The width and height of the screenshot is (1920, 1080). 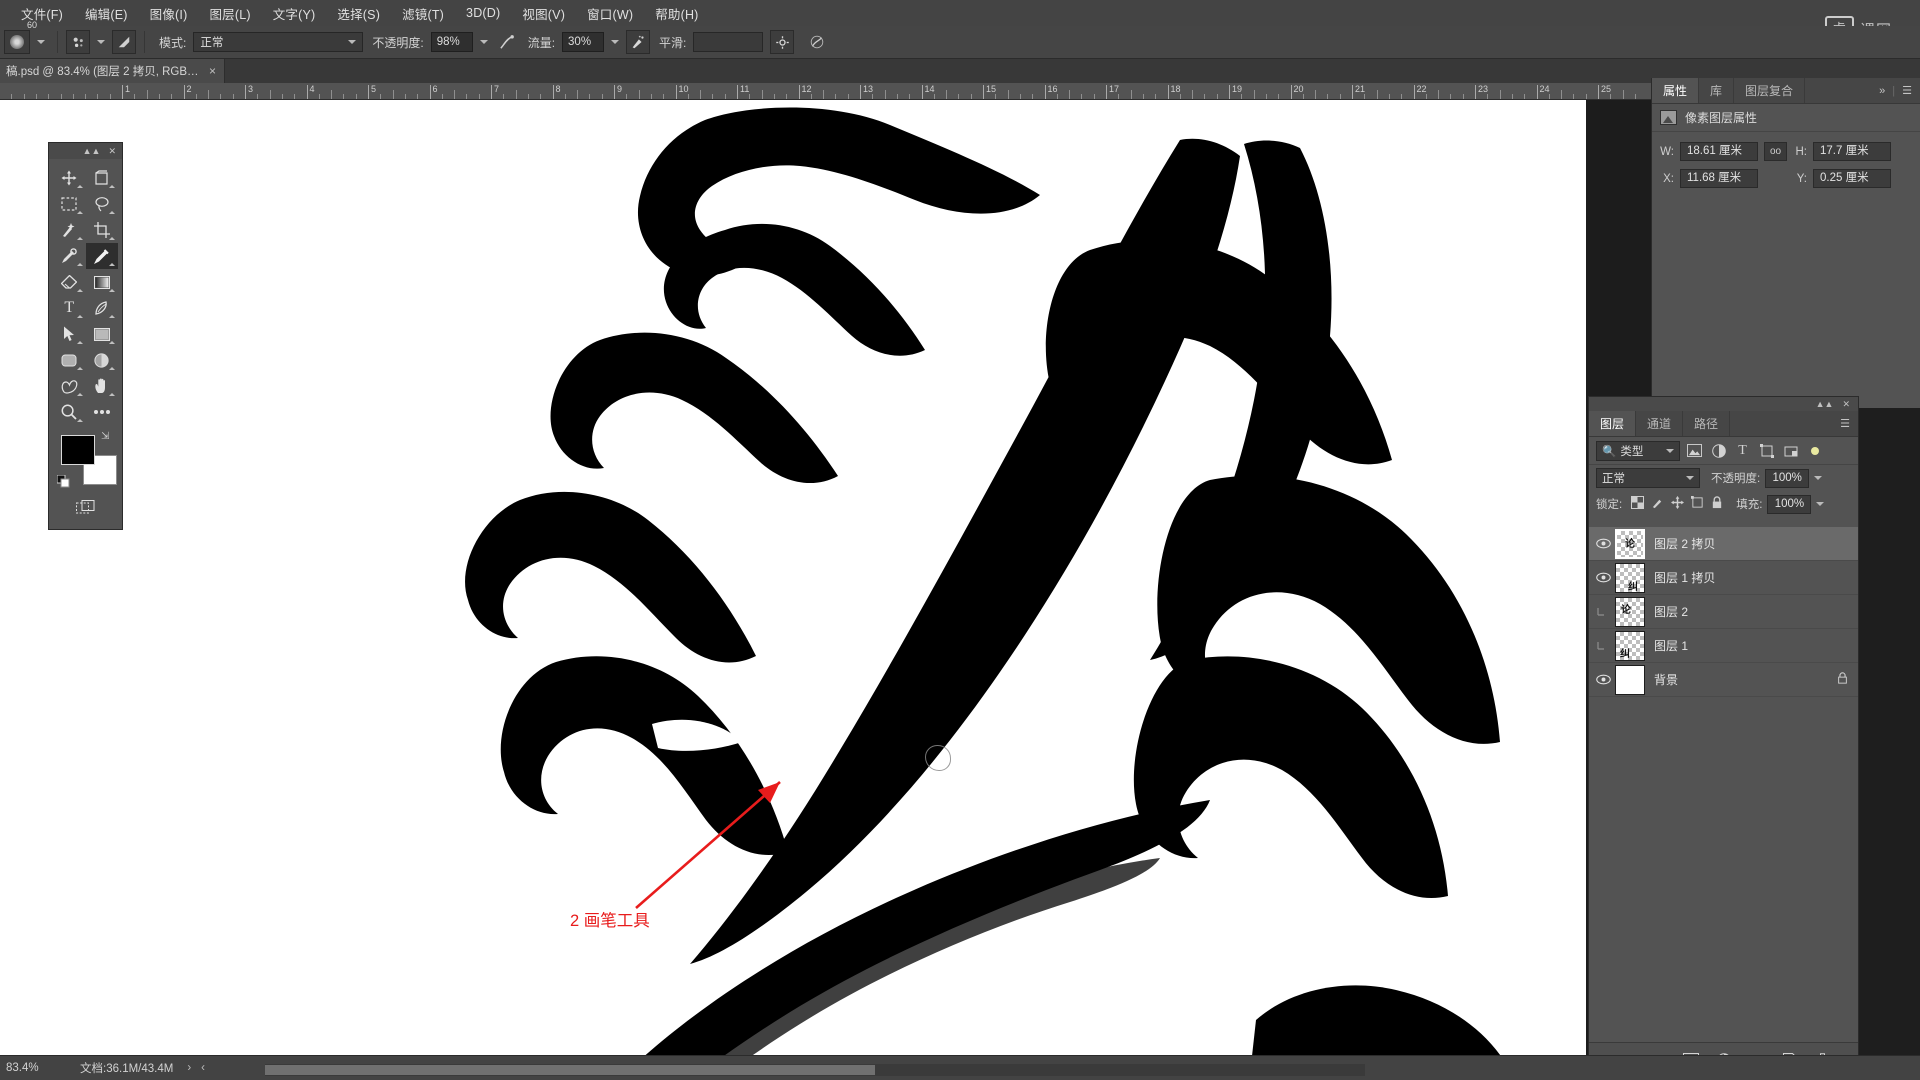 I want to click on lasso-tool, so click(x=102, y=204).